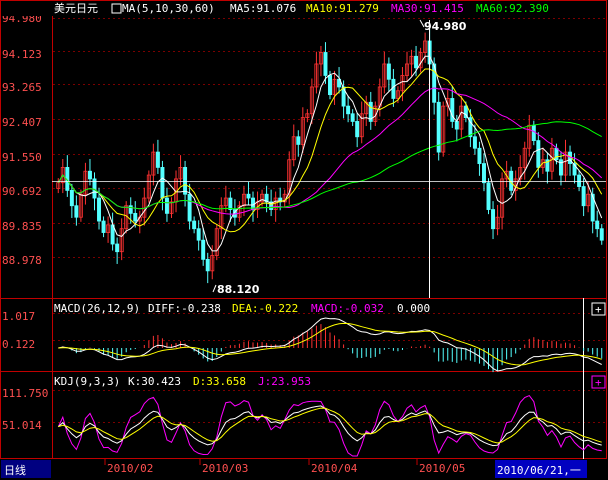 This screenshot has width=608, height=480. I want to click on macd-dea-value: DEA:-0.222, so click(265, 308).